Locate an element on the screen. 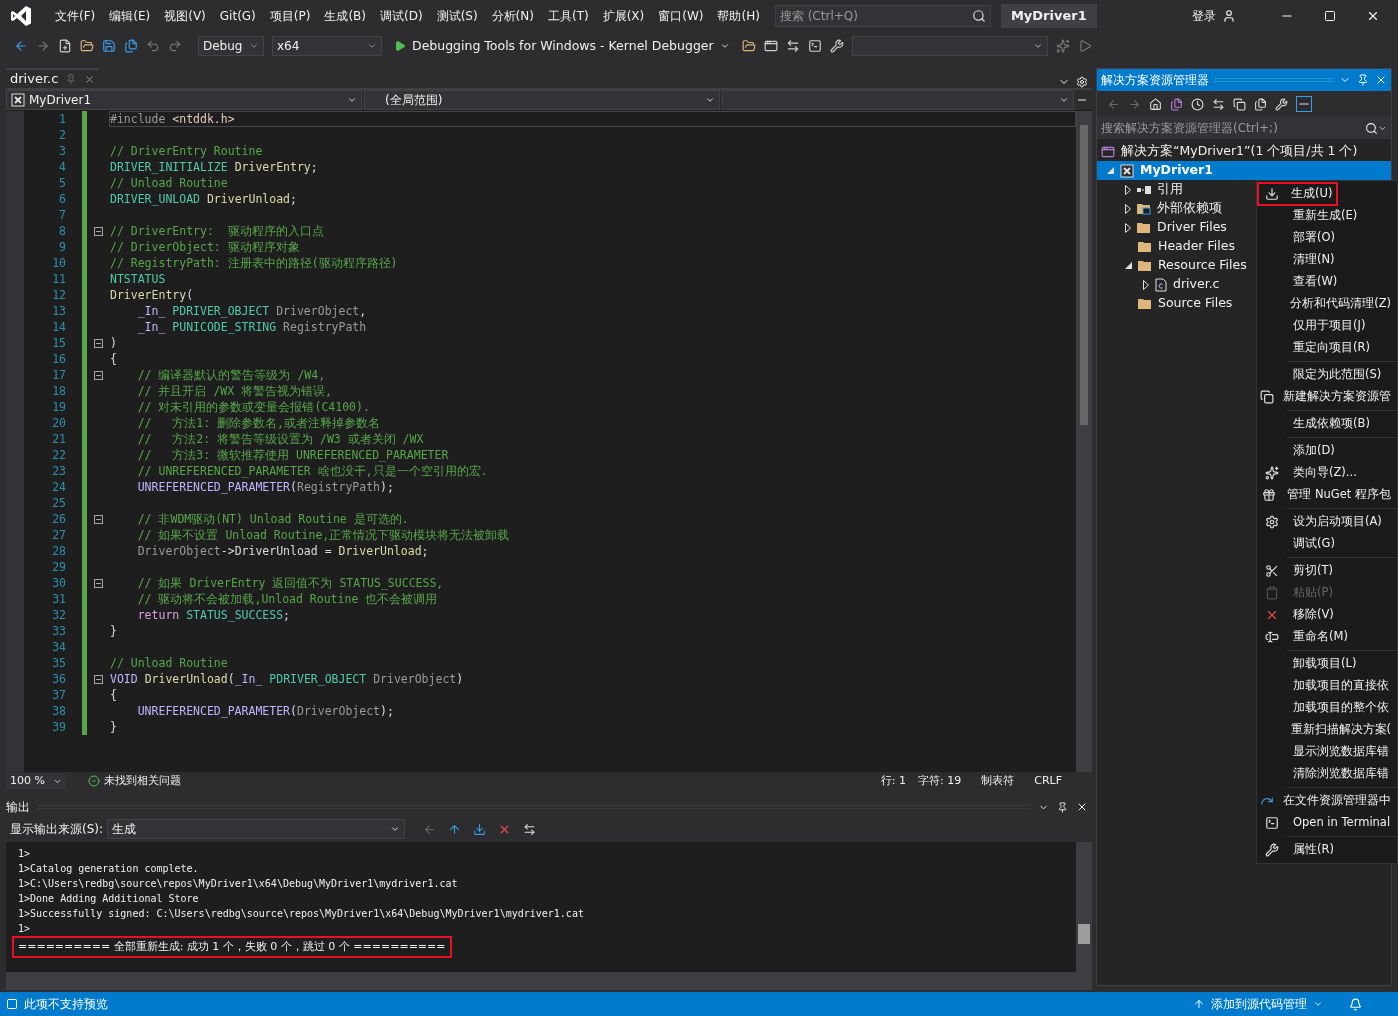 The width and height of the screenshot is (1398, 1016). menu-item: 编辑(E) is located at coordinates (130, 16).